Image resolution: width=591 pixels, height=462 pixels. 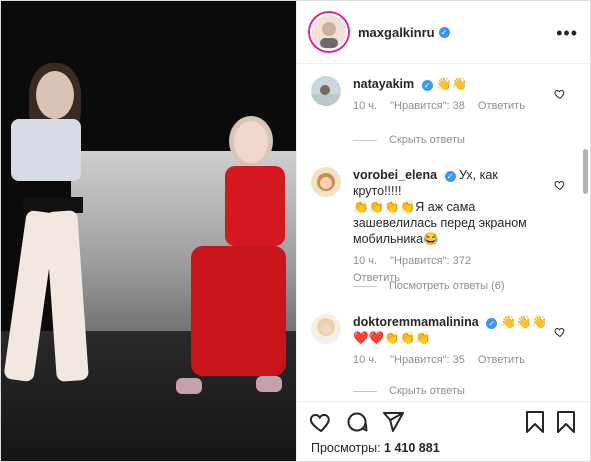 I want to click on author-username: maxgalkinru, so click(x=396, y=32).